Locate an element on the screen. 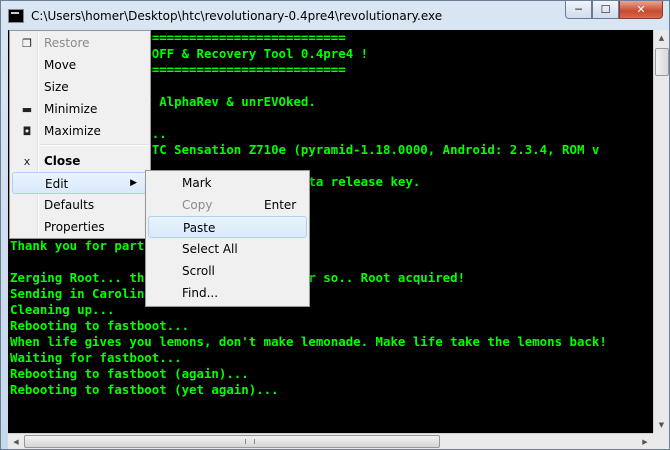 Image resolution: width=670 pixels, height=450 pixels. menu-item-label: Move is located at coordinates (60, 65).